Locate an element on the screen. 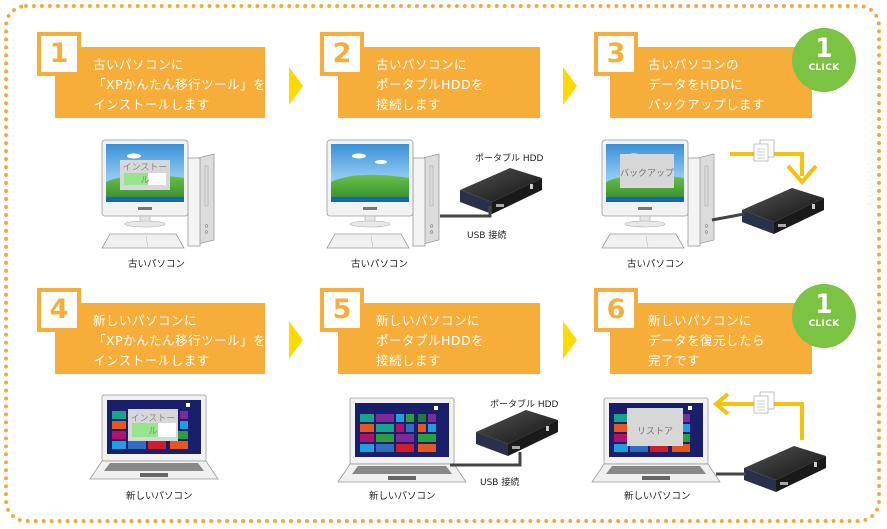  step-6-description: 新しいパソコンに データを復元したら 完了です is located at coordinates (711, 338).